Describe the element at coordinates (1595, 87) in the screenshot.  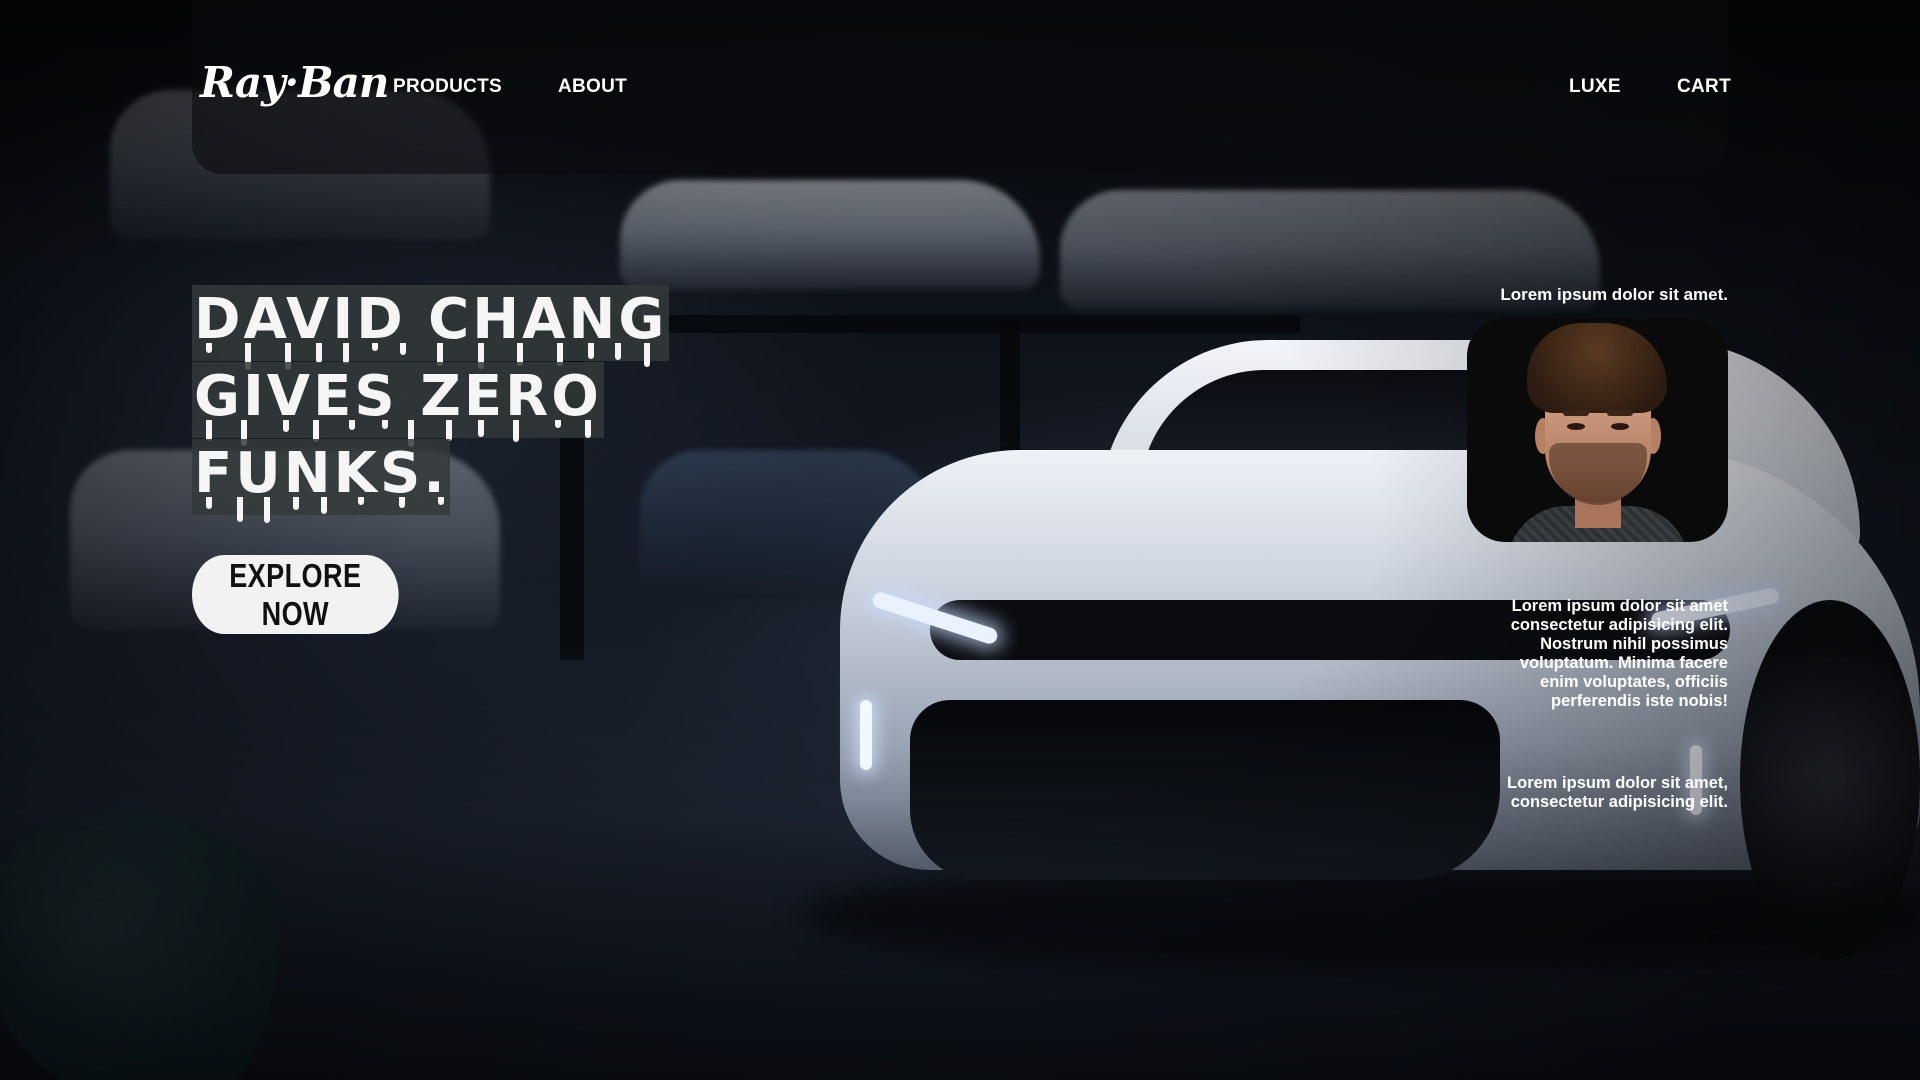
I see `nav-link-luxe: LUXE` at that location.